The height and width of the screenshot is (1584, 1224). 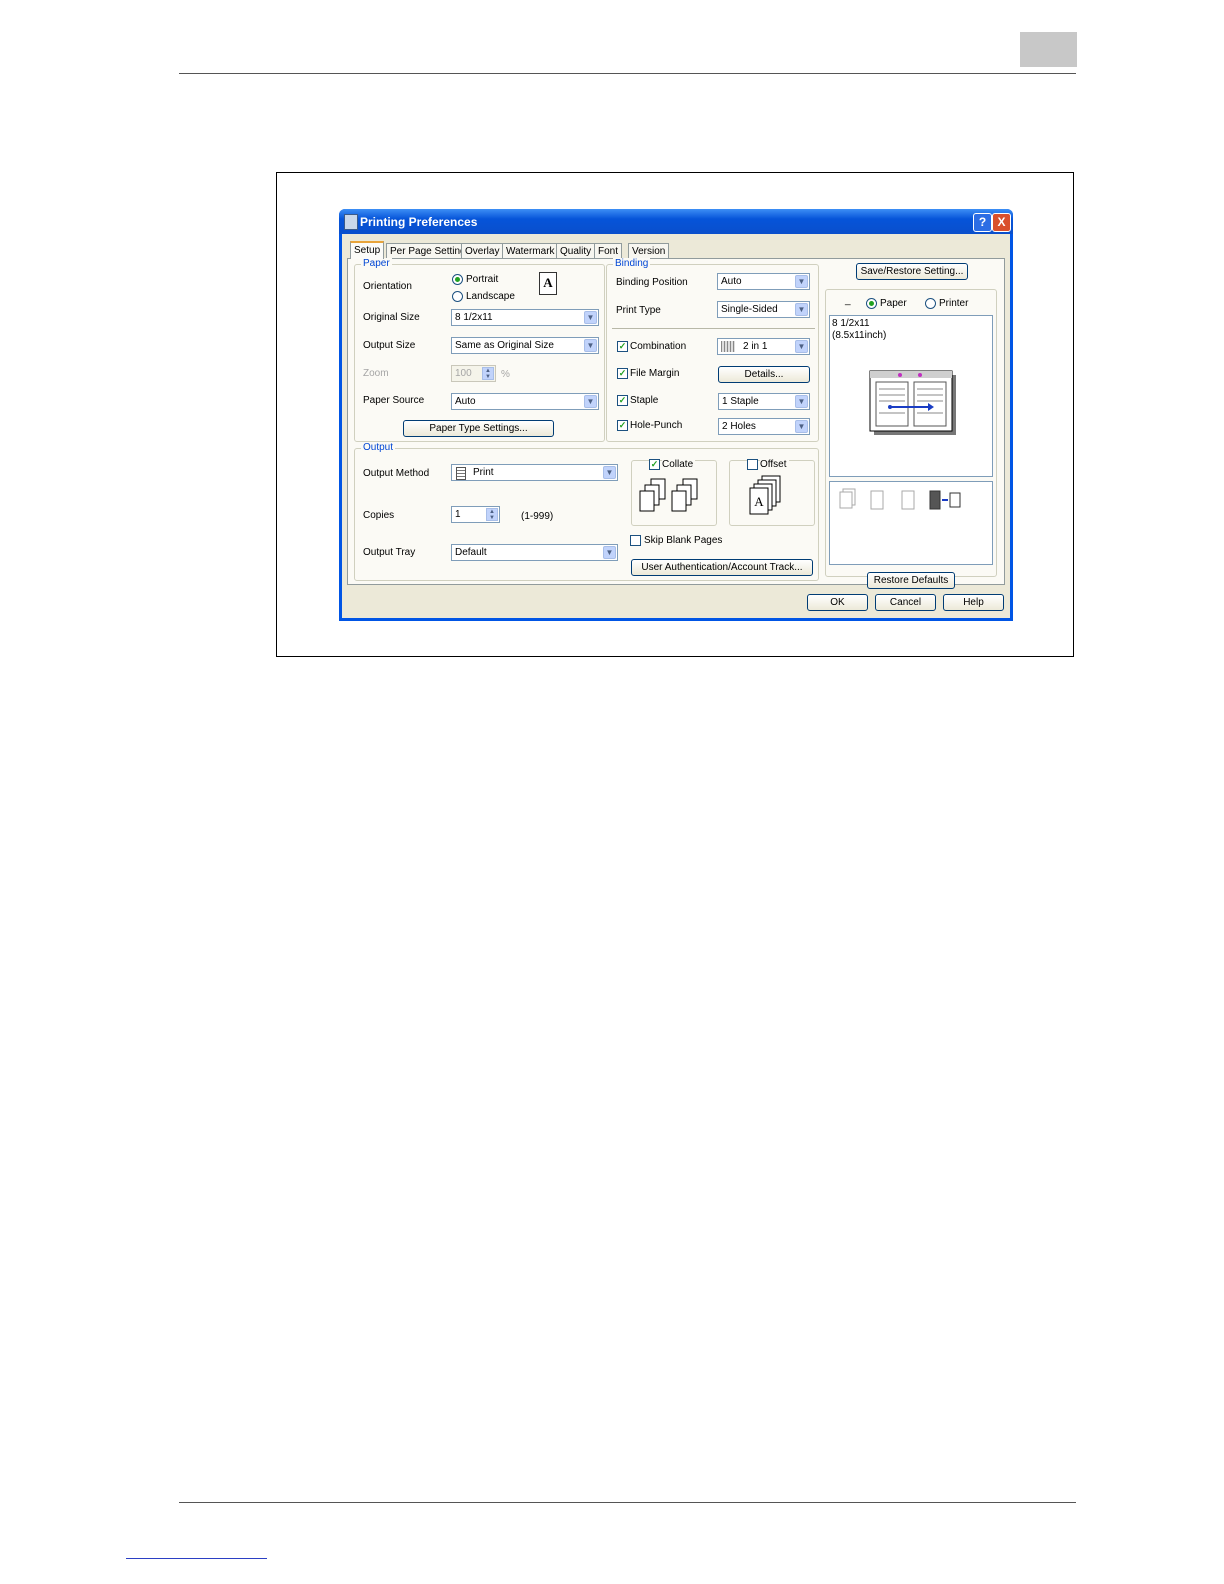 What do you see at coordinates (676, 221) in the screenshot?
I see `title-bar: Printing Preferences ? X` at bounding box center [676, 221].